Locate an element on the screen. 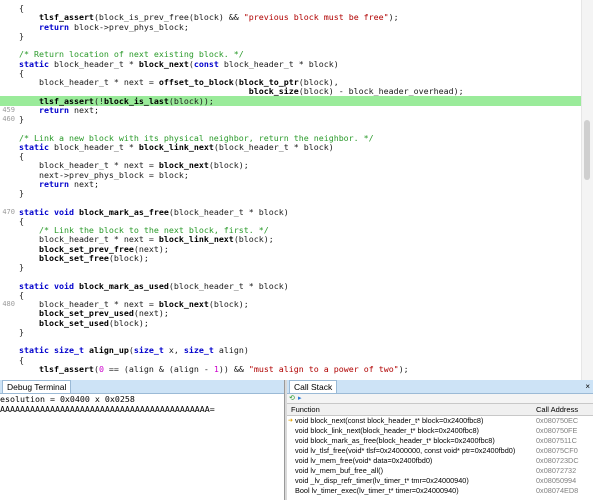 This screenshot has width=593, height=500. current-frame-arrow-icon: ➜ is located at coordinates (291, 421).